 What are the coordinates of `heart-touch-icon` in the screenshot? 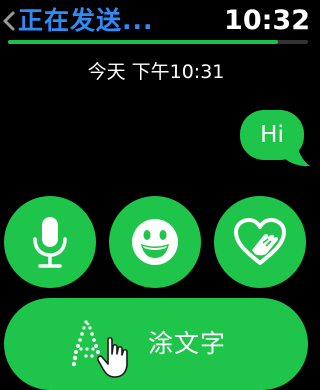 It's located at (260, 241).